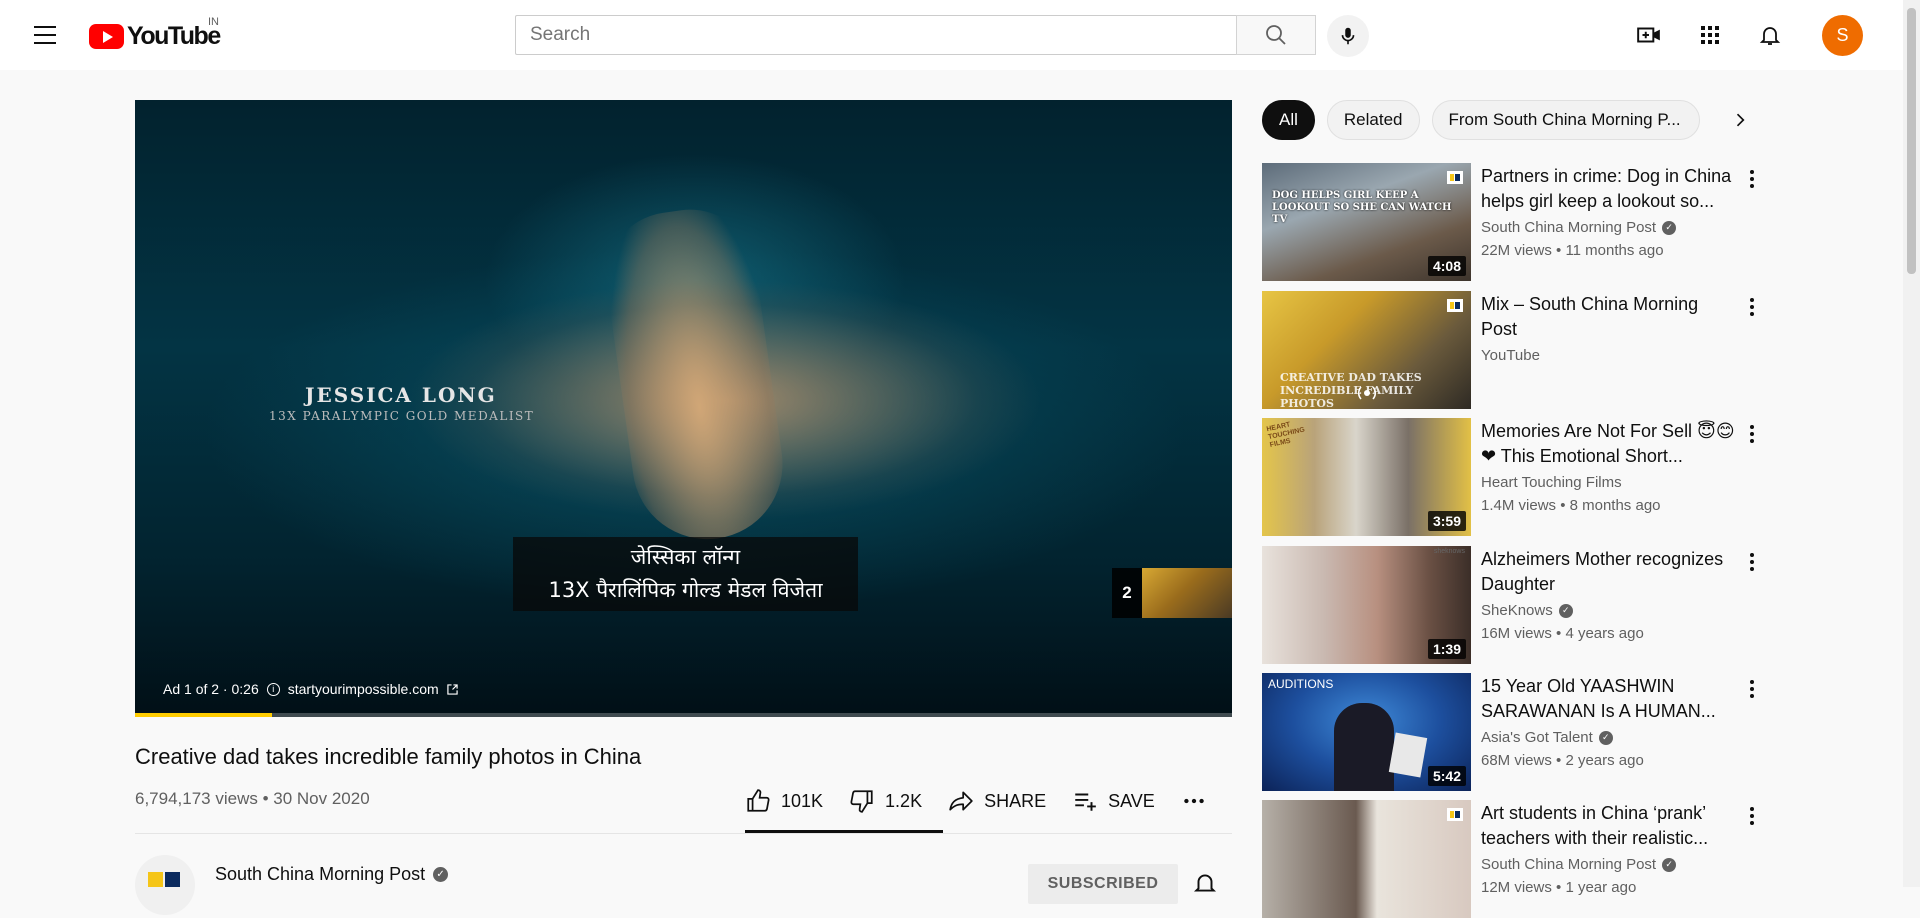 This screenshot has width=1920, height=918. I want to click on create-video-button, so click(1649, 35).